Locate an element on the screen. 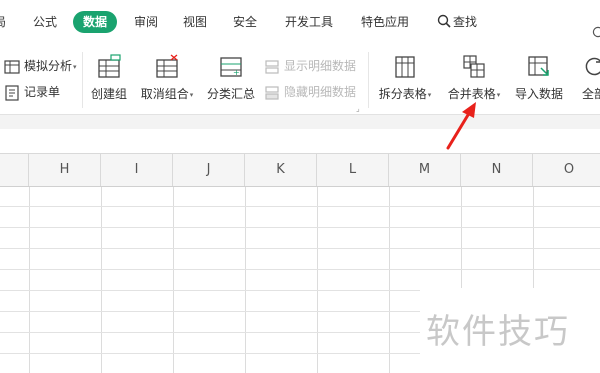 The image size is (600, 373). create-group-button: 创建组 is located at coordinates (109, 81).